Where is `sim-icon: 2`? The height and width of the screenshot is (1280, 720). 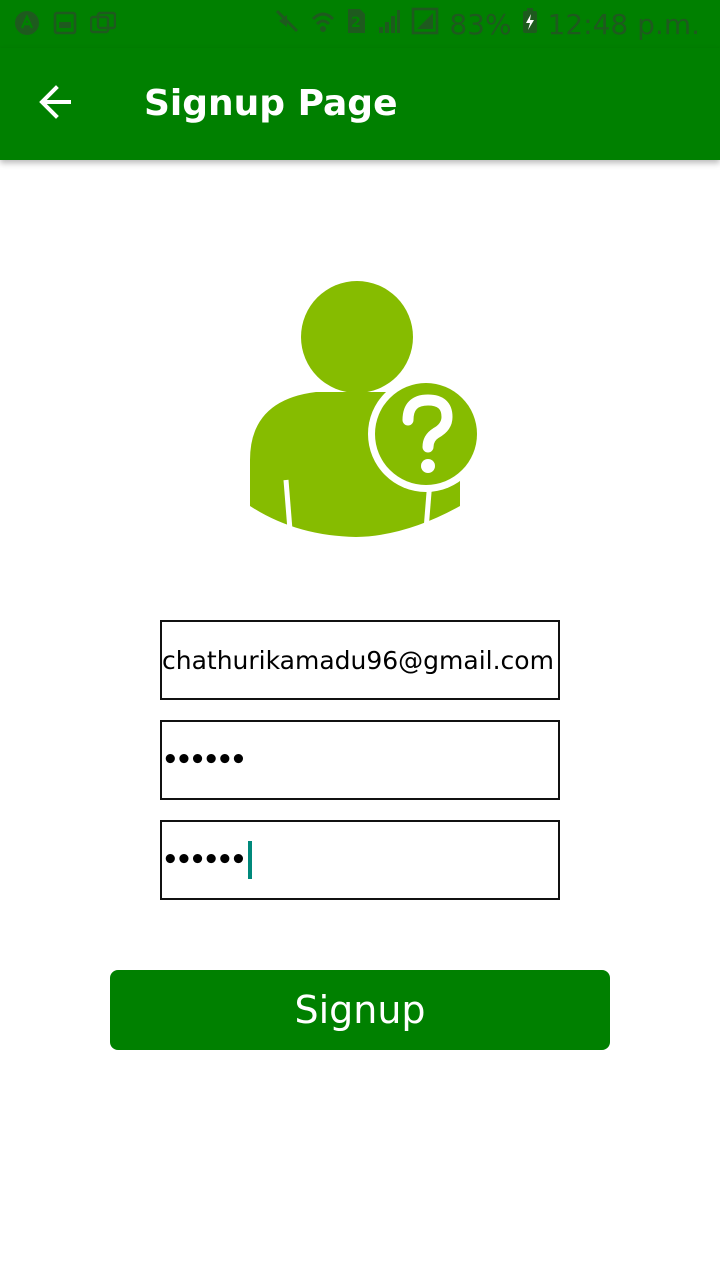 sim-icon: 2 is located at coordinates (356, 24).